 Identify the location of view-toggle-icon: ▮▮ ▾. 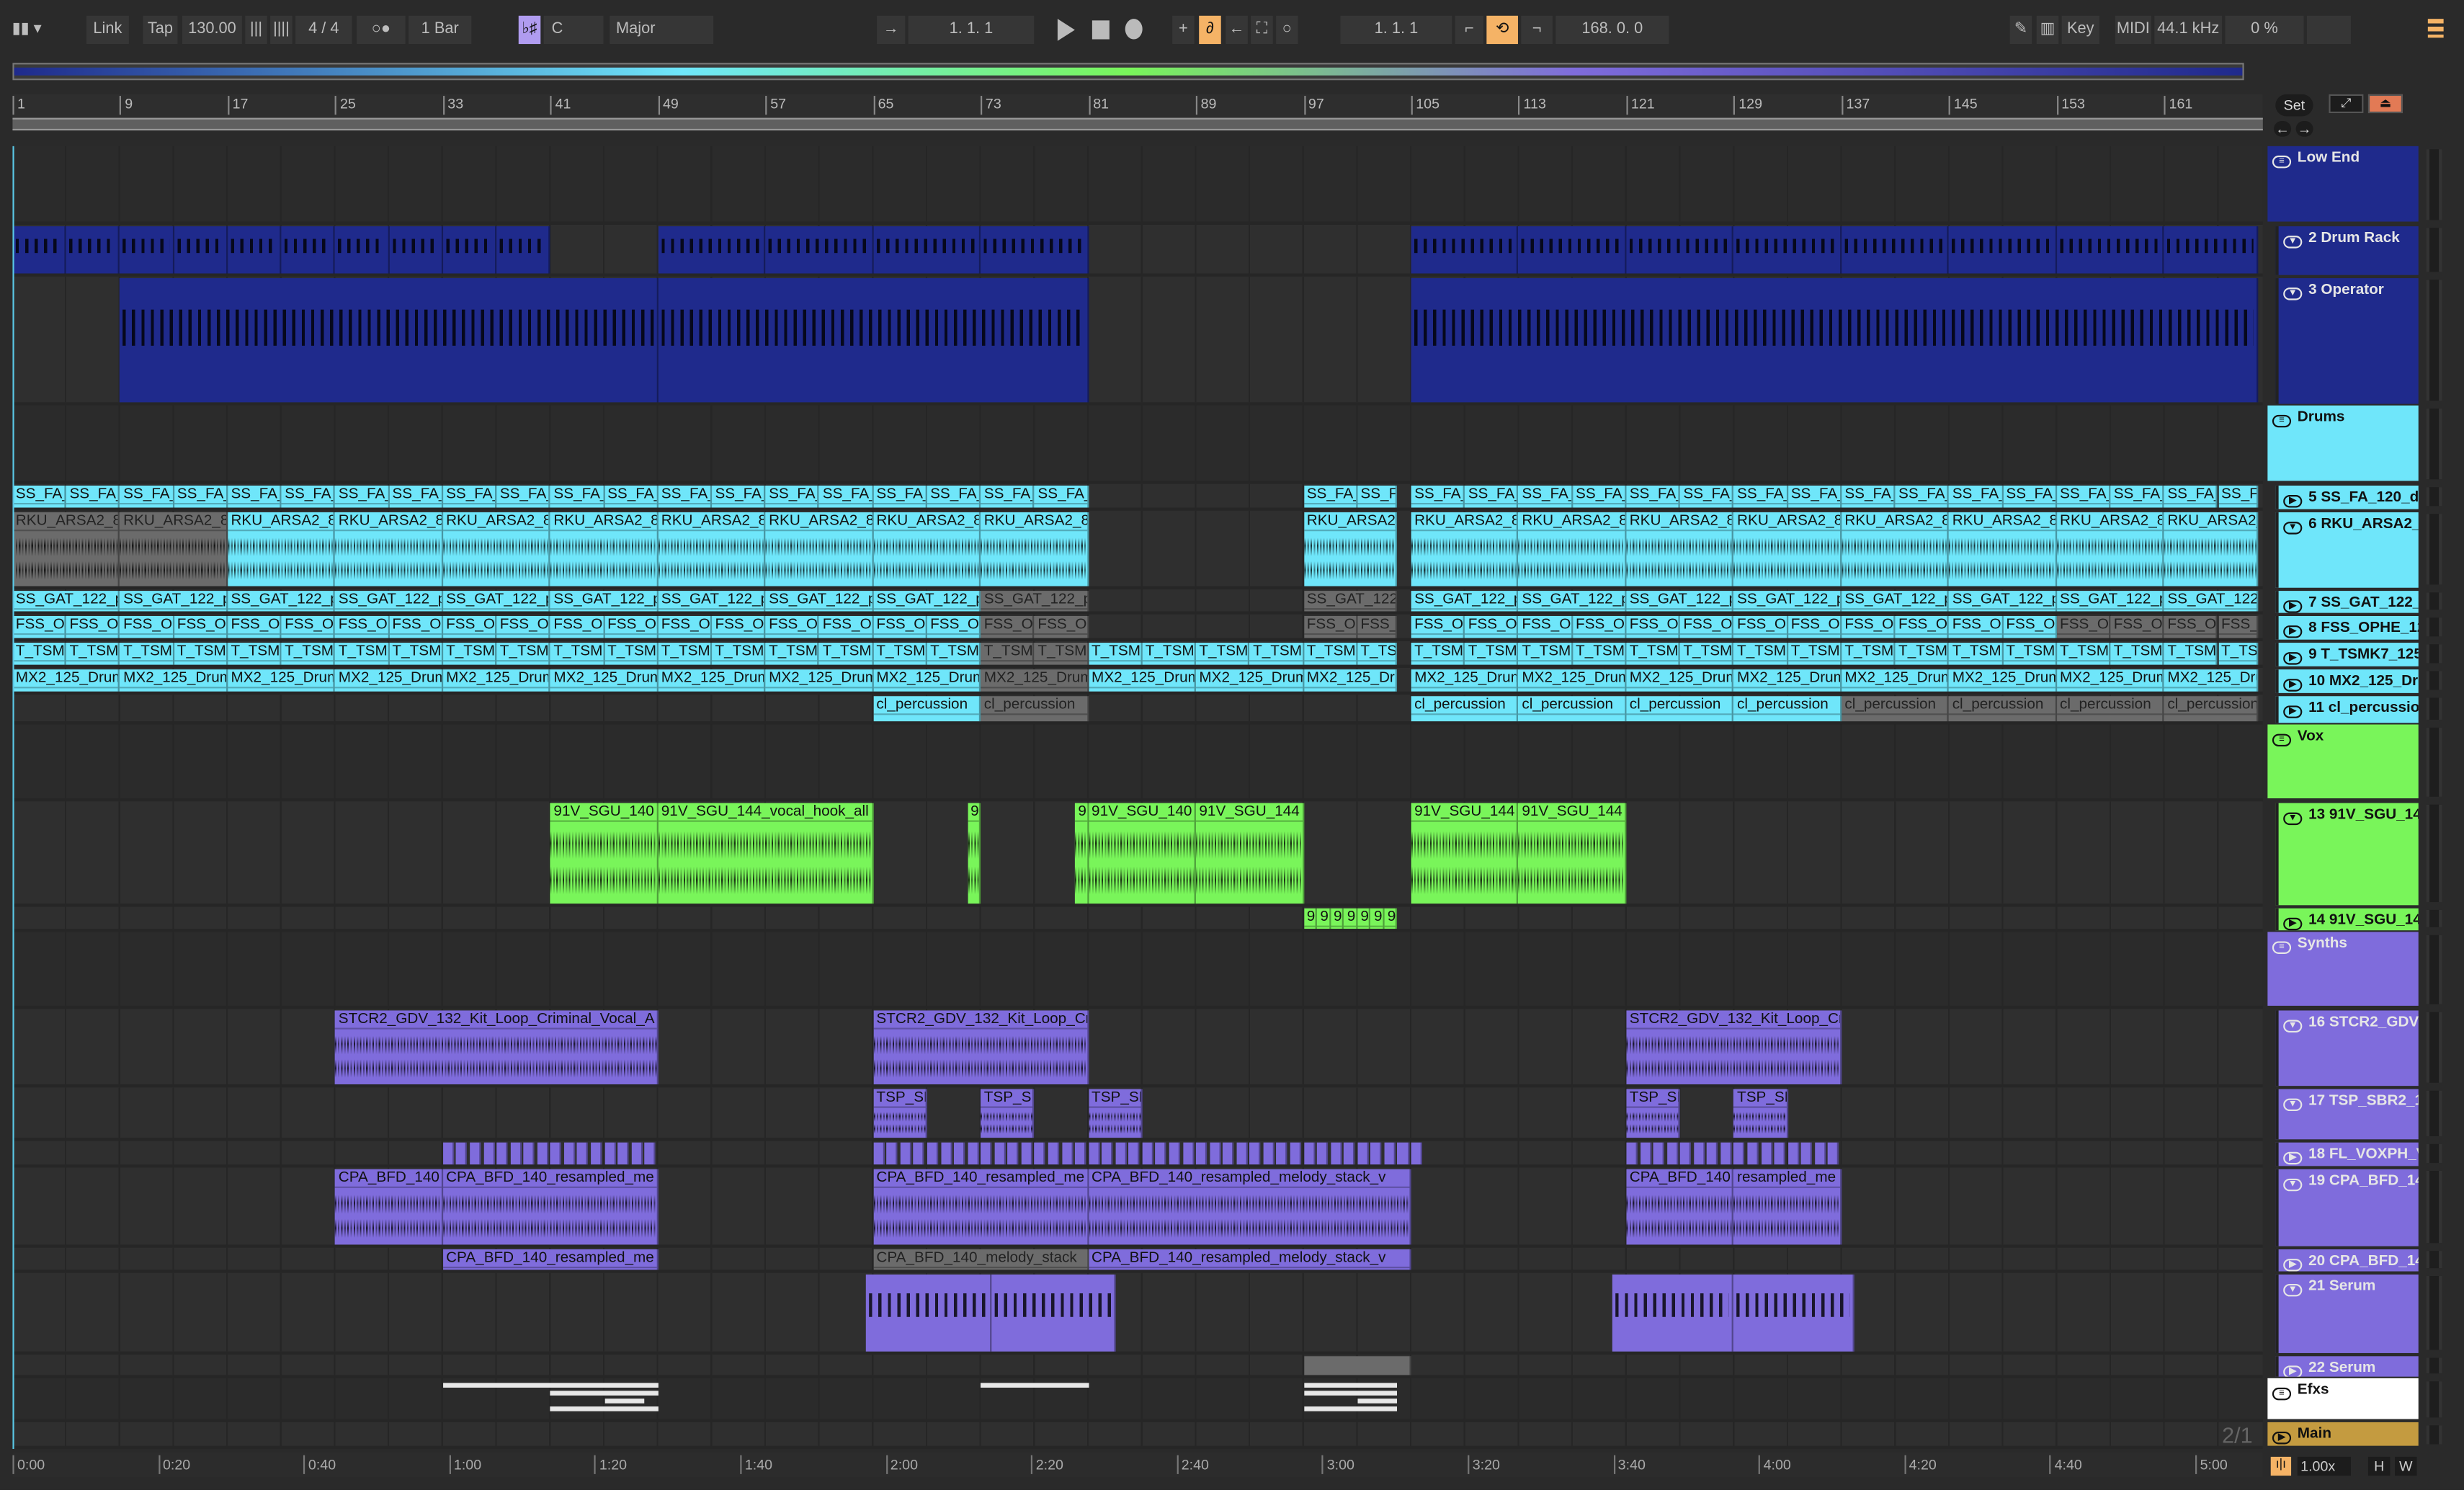
(27, 30).